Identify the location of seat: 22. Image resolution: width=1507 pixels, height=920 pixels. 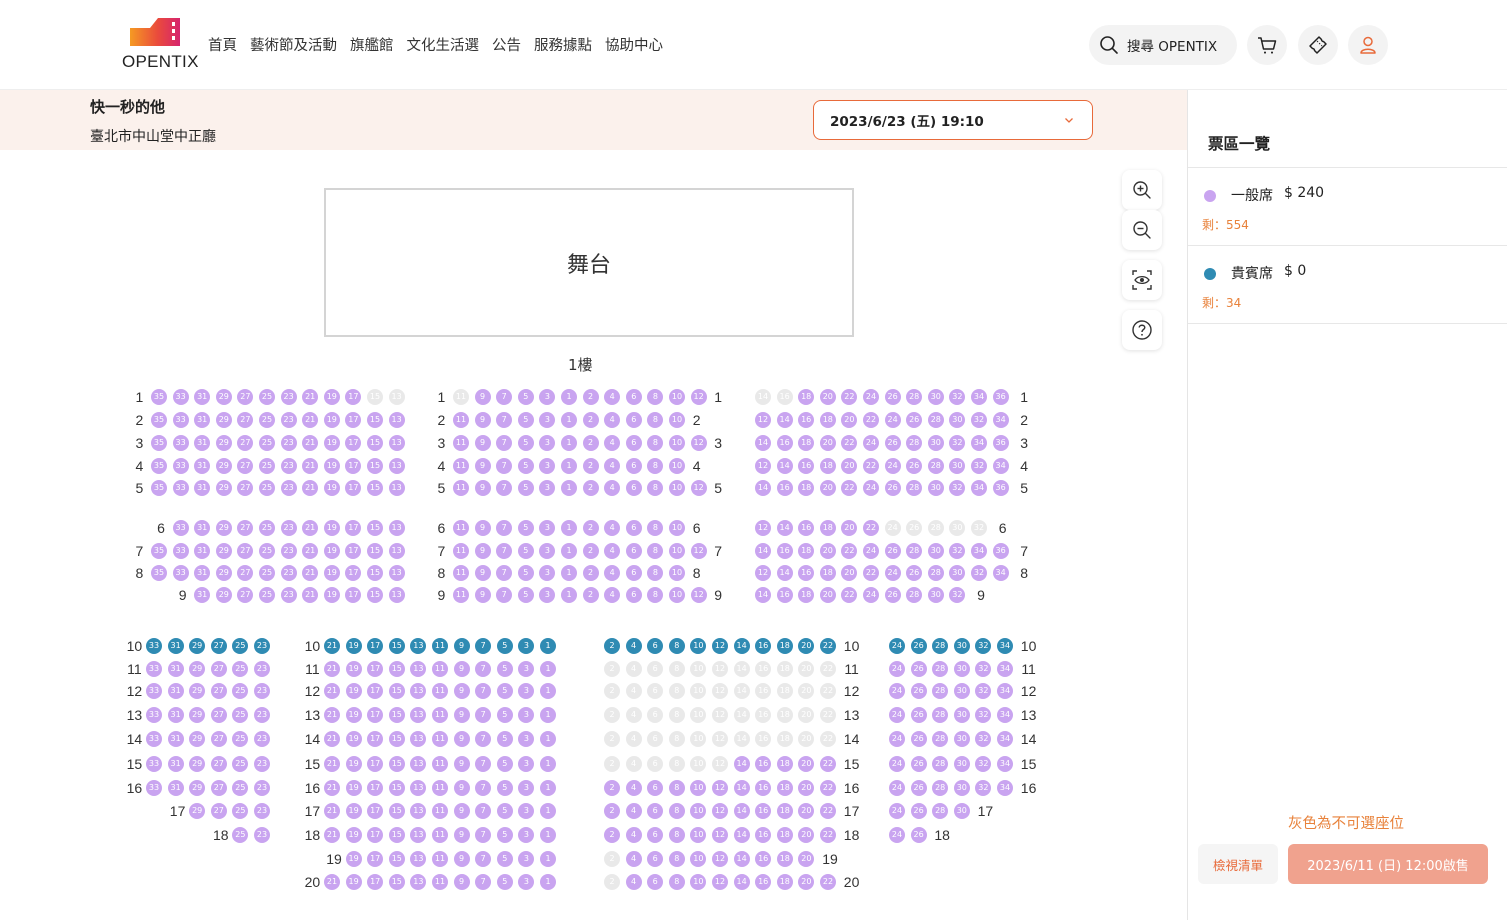
(871, 420).